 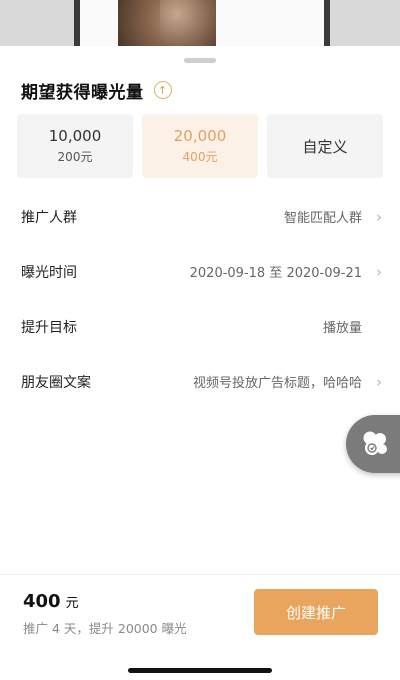 What do you see at coordinates (82, 92) in the screenshot?
I see `sheet-title: 期望获得曝光量` at bounding box center [82, 92].